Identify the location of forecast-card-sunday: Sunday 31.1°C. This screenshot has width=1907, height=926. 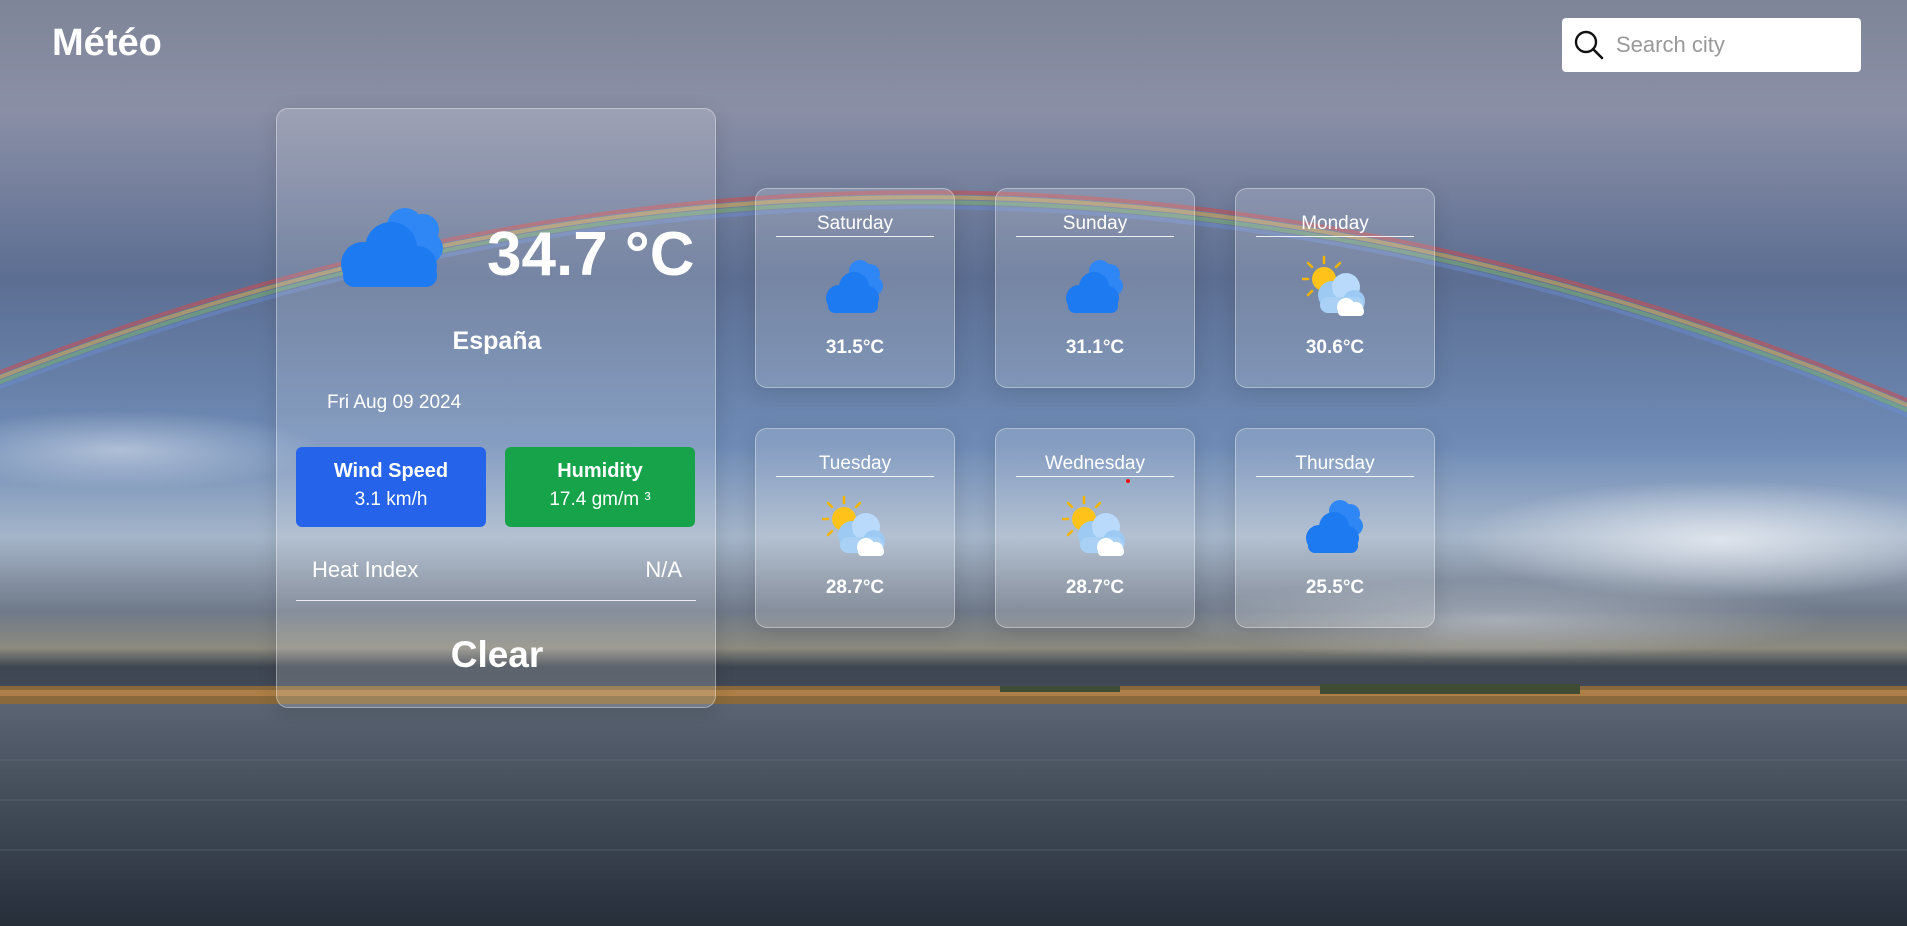
(1095, 288).